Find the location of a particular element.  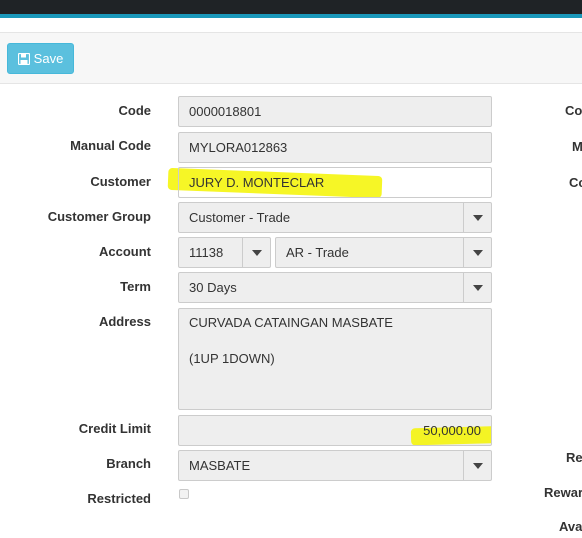

right-label-6: Ava is located at coordinates (570, 526).